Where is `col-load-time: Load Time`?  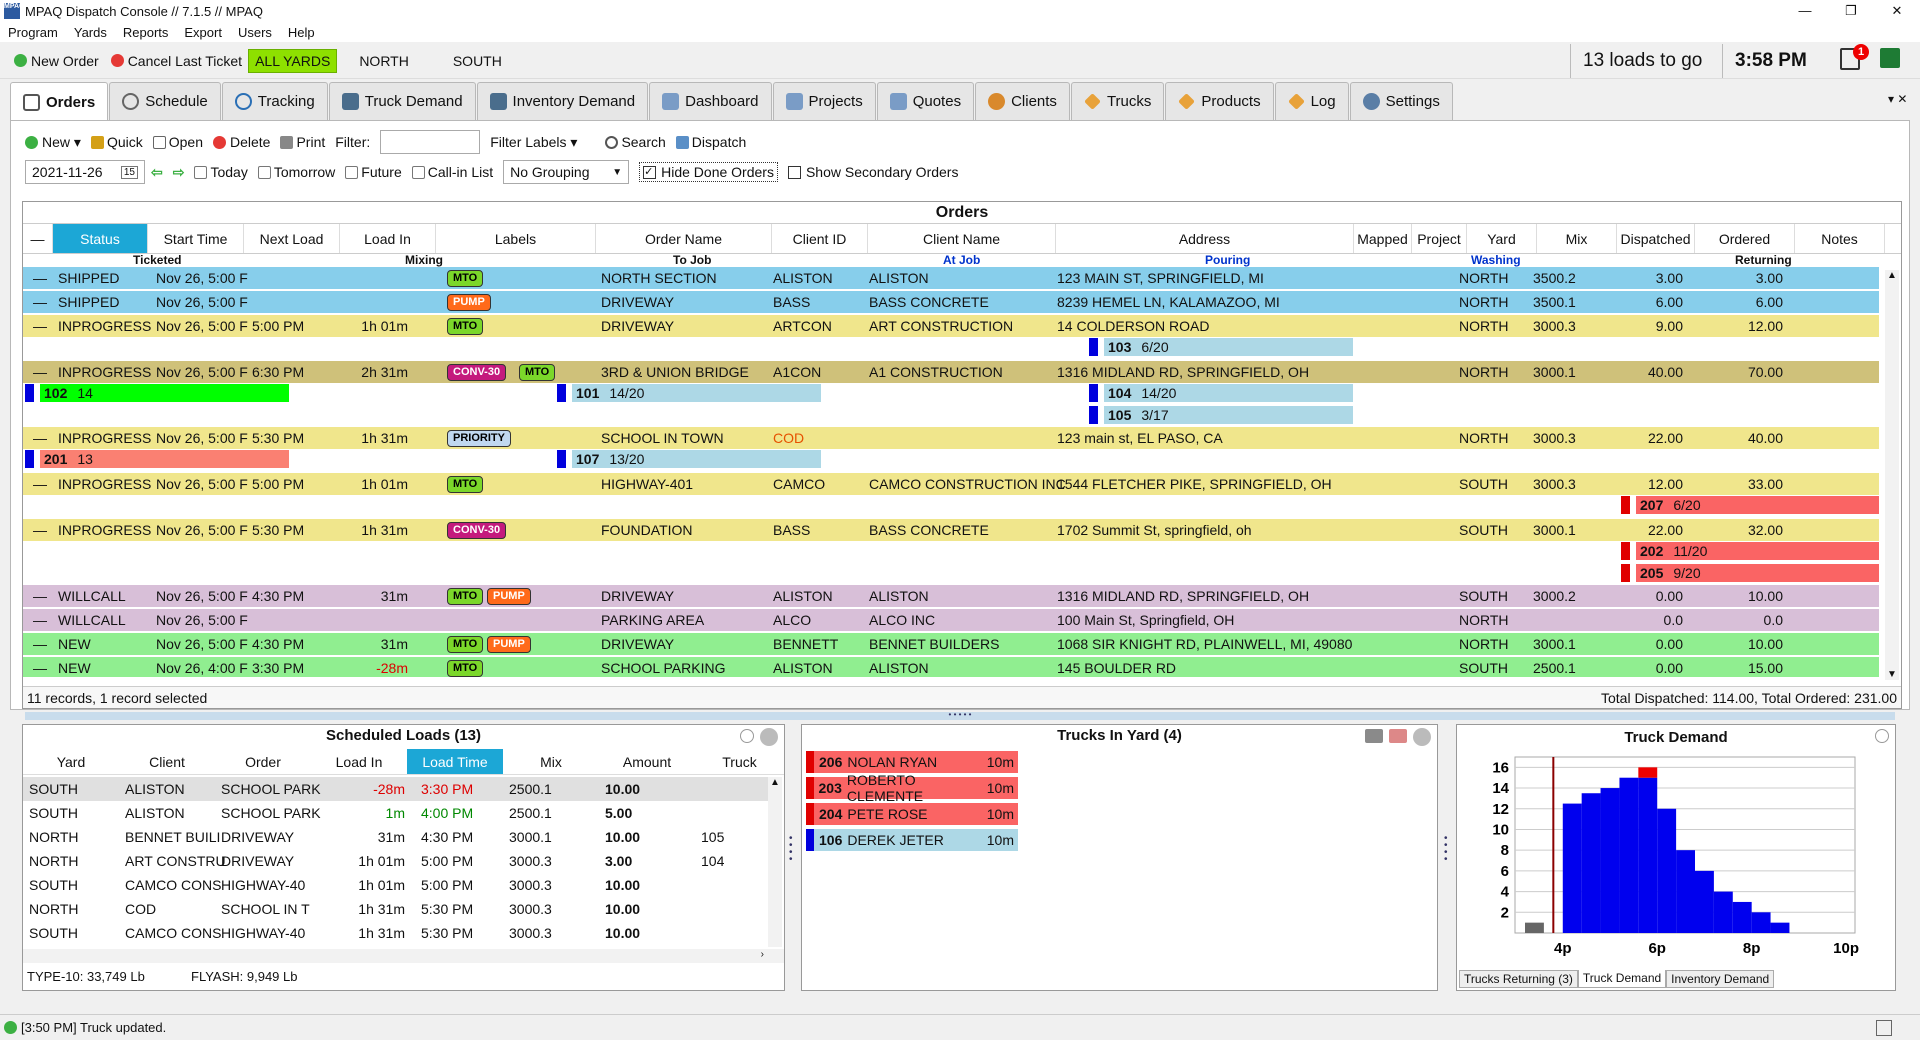 col-load-time: Load Time is located at coordinates (455, 761).